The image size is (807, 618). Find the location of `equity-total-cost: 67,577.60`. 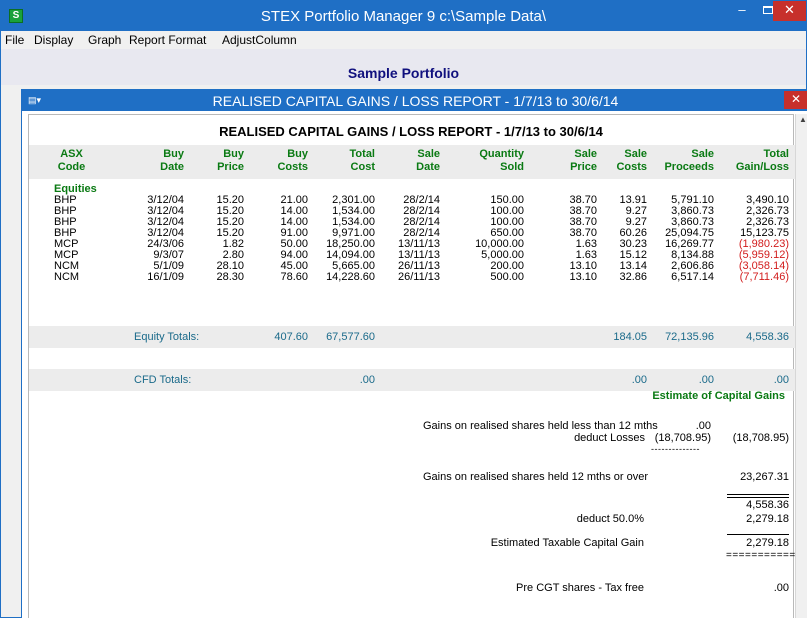

equity-total-cost: 67,577.60 is located at coordinates (350, 337).